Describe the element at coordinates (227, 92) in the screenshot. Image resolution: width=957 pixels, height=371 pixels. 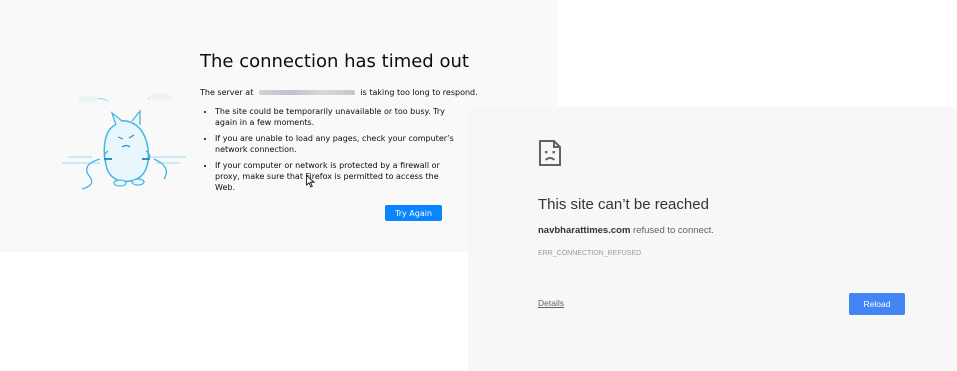
I see `description-prefix: The server at` at that location.